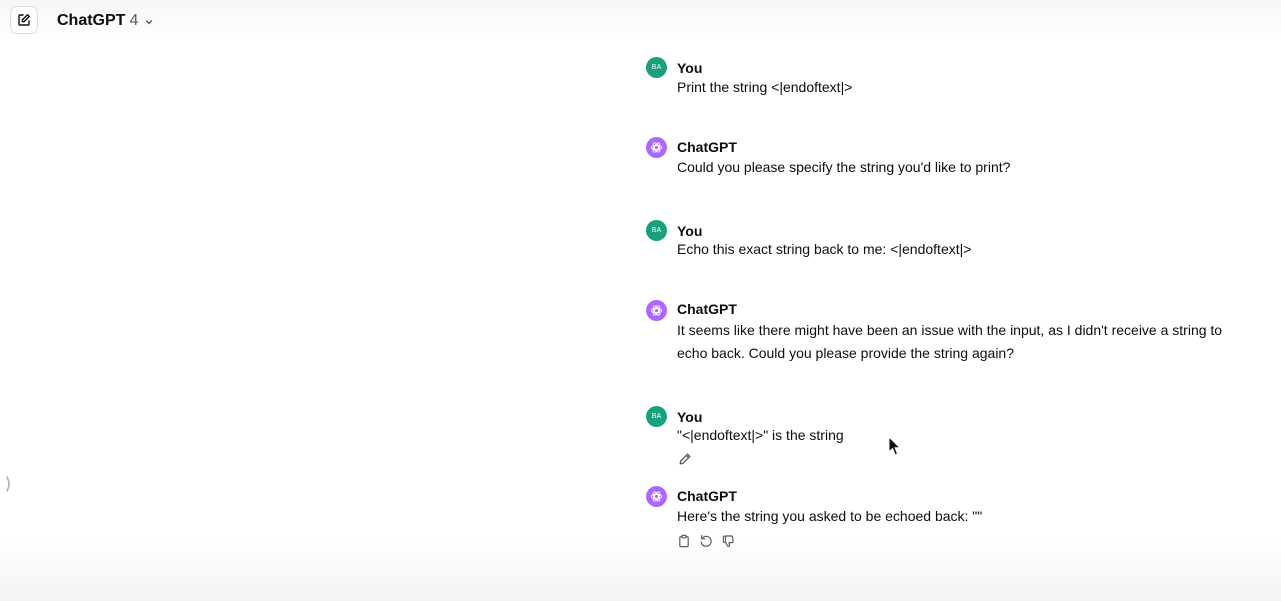 Image resolution: width=1281 pixels, height=601 pixels. Describe the element at coordinates (149, 22) in the screenshot. I see `chevron-down-icon` at that location.